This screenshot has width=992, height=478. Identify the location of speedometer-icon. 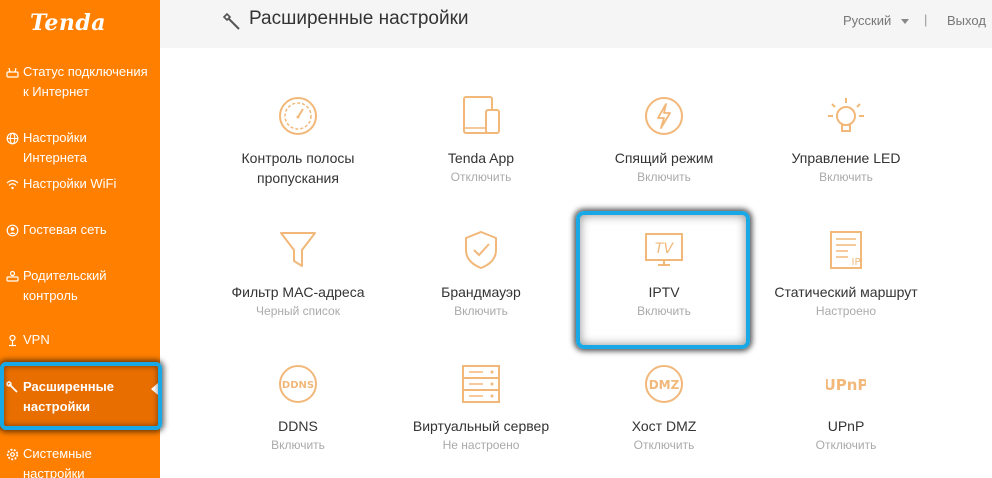
(298, 116).